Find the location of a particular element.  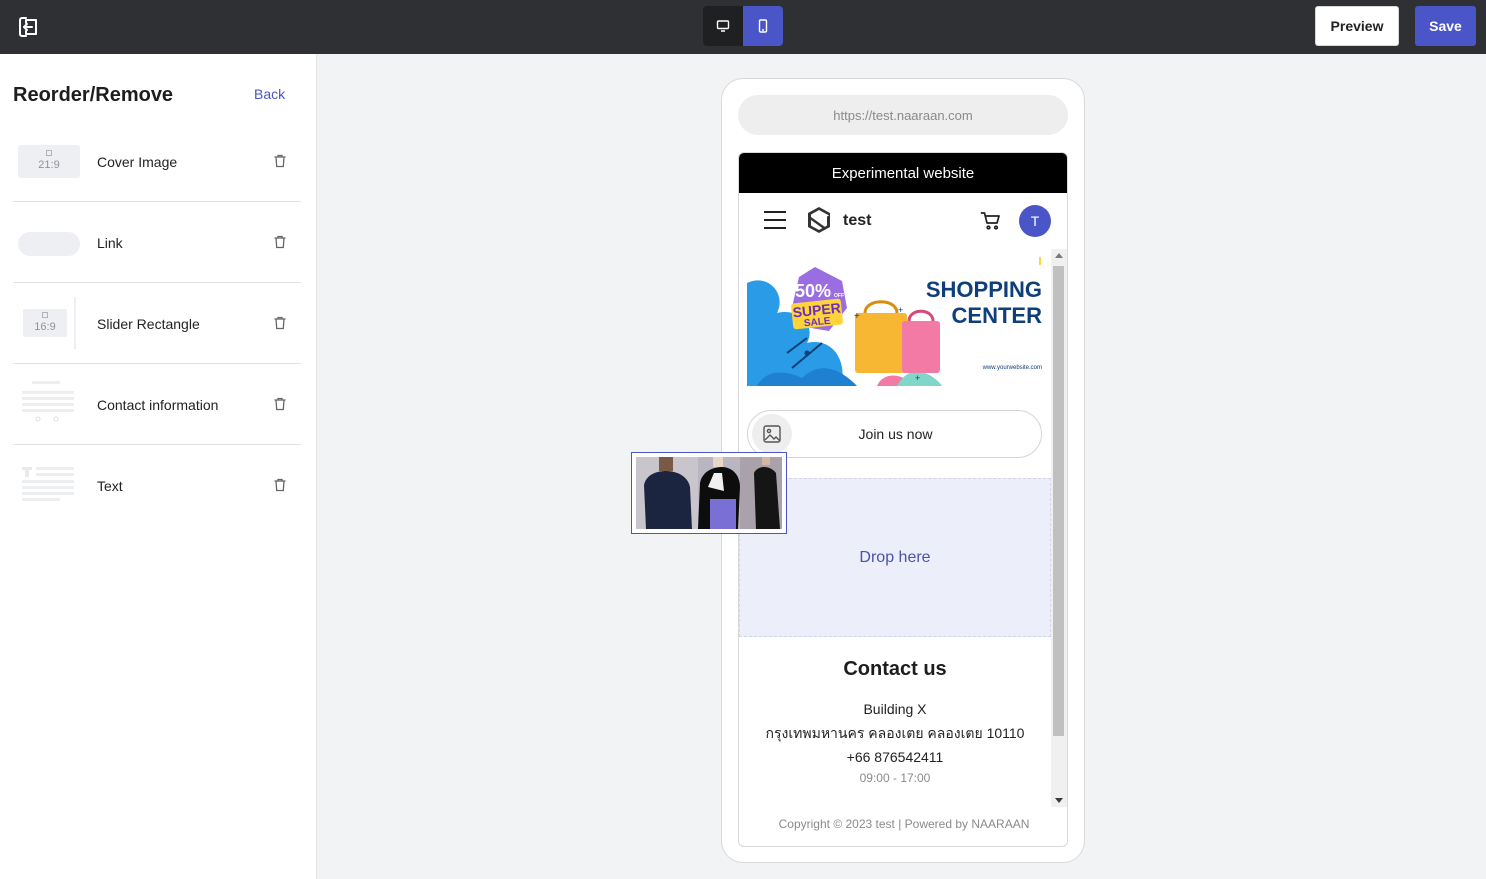

exit-button is located at coordinates (29, 27).